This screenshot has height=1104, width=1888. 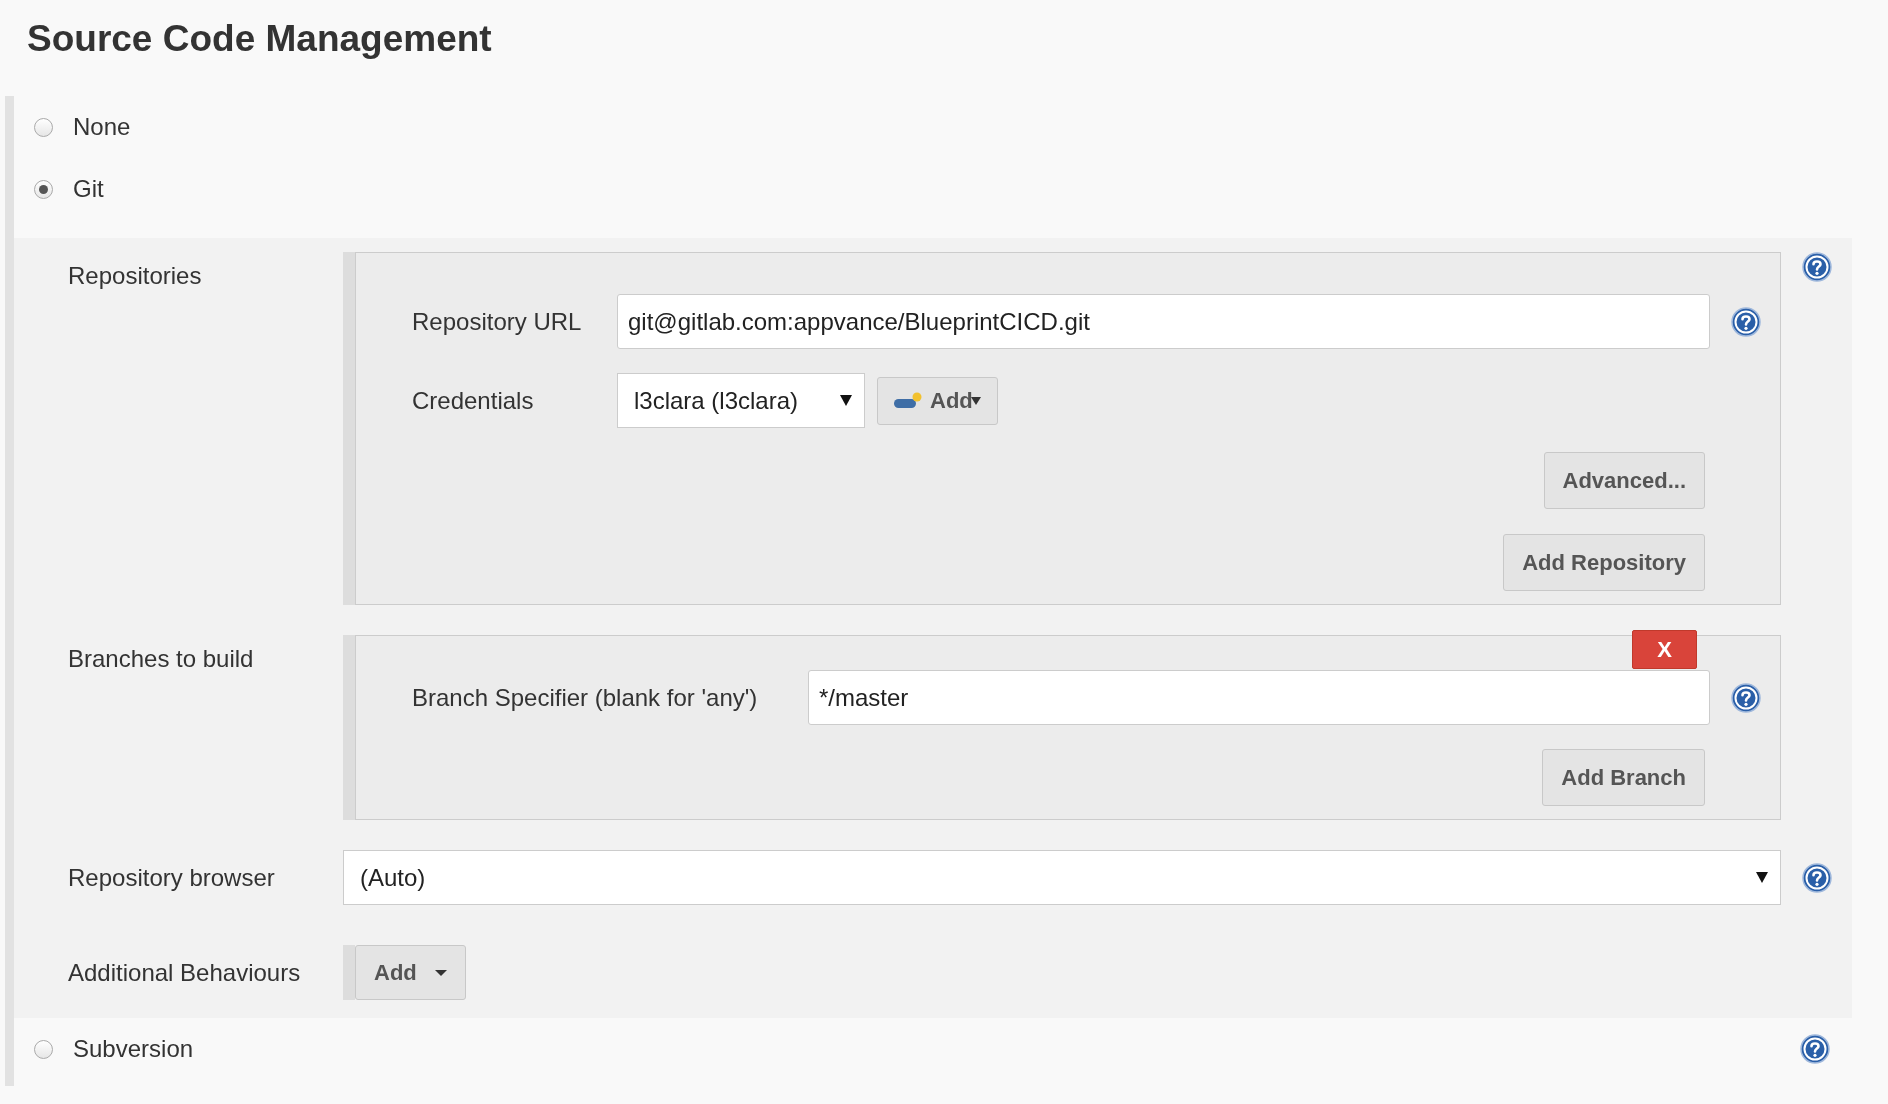 I want to click on field-label: Additional Behaviours, so click(x=184, y=972).